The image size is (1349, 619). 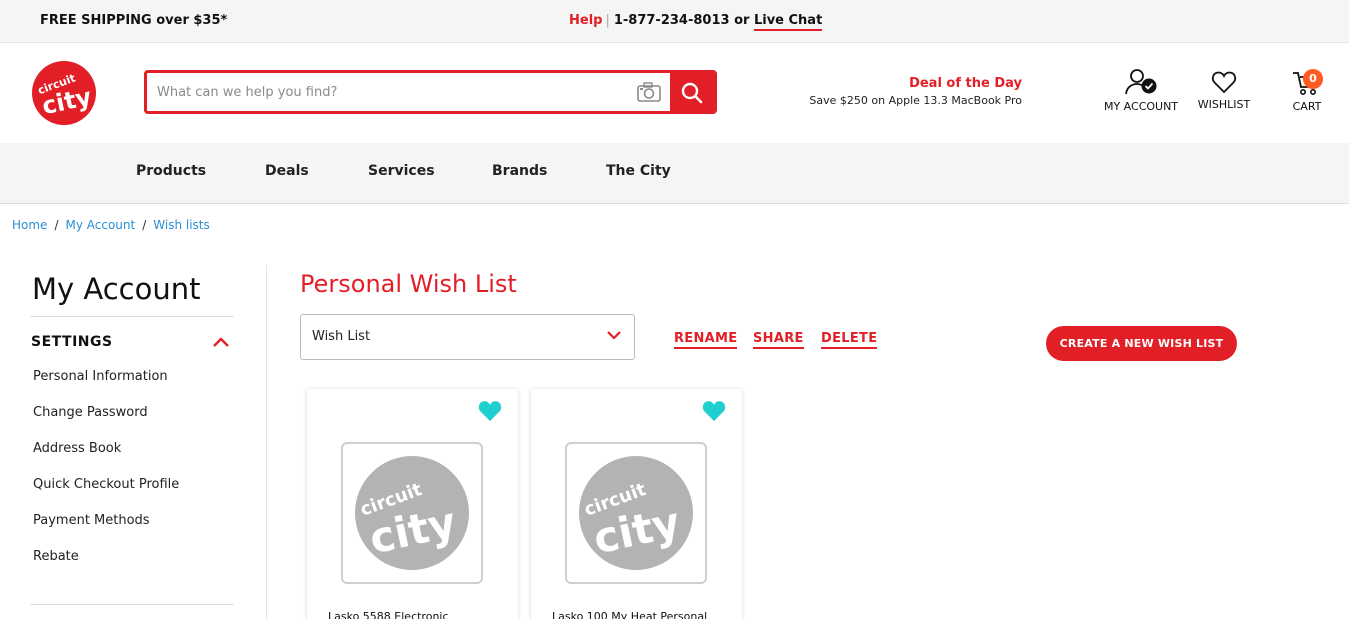 What do you see at coordinates (388, 614) in the screenshot?
I see `product-name: Lasko 5588 Electronic` at bounding box center [388, 614].